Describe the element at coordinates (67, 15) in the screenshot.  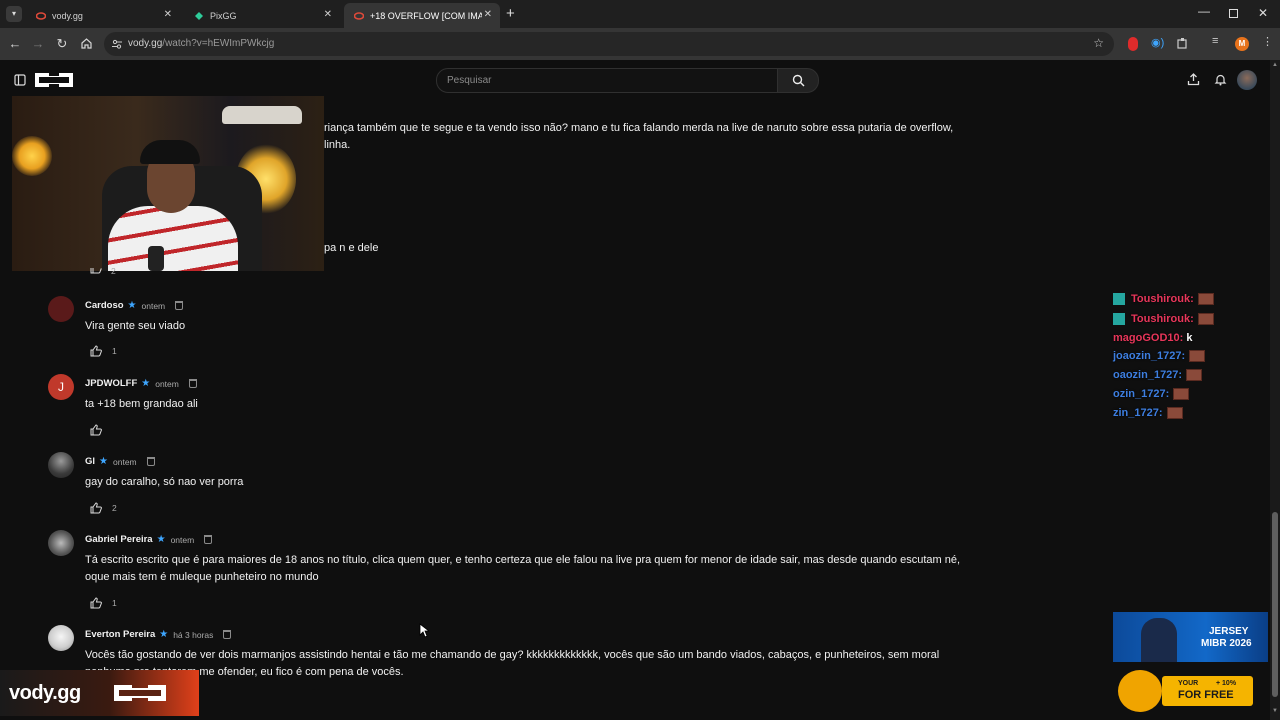
I see `tab-title: vody.gg` at that location.